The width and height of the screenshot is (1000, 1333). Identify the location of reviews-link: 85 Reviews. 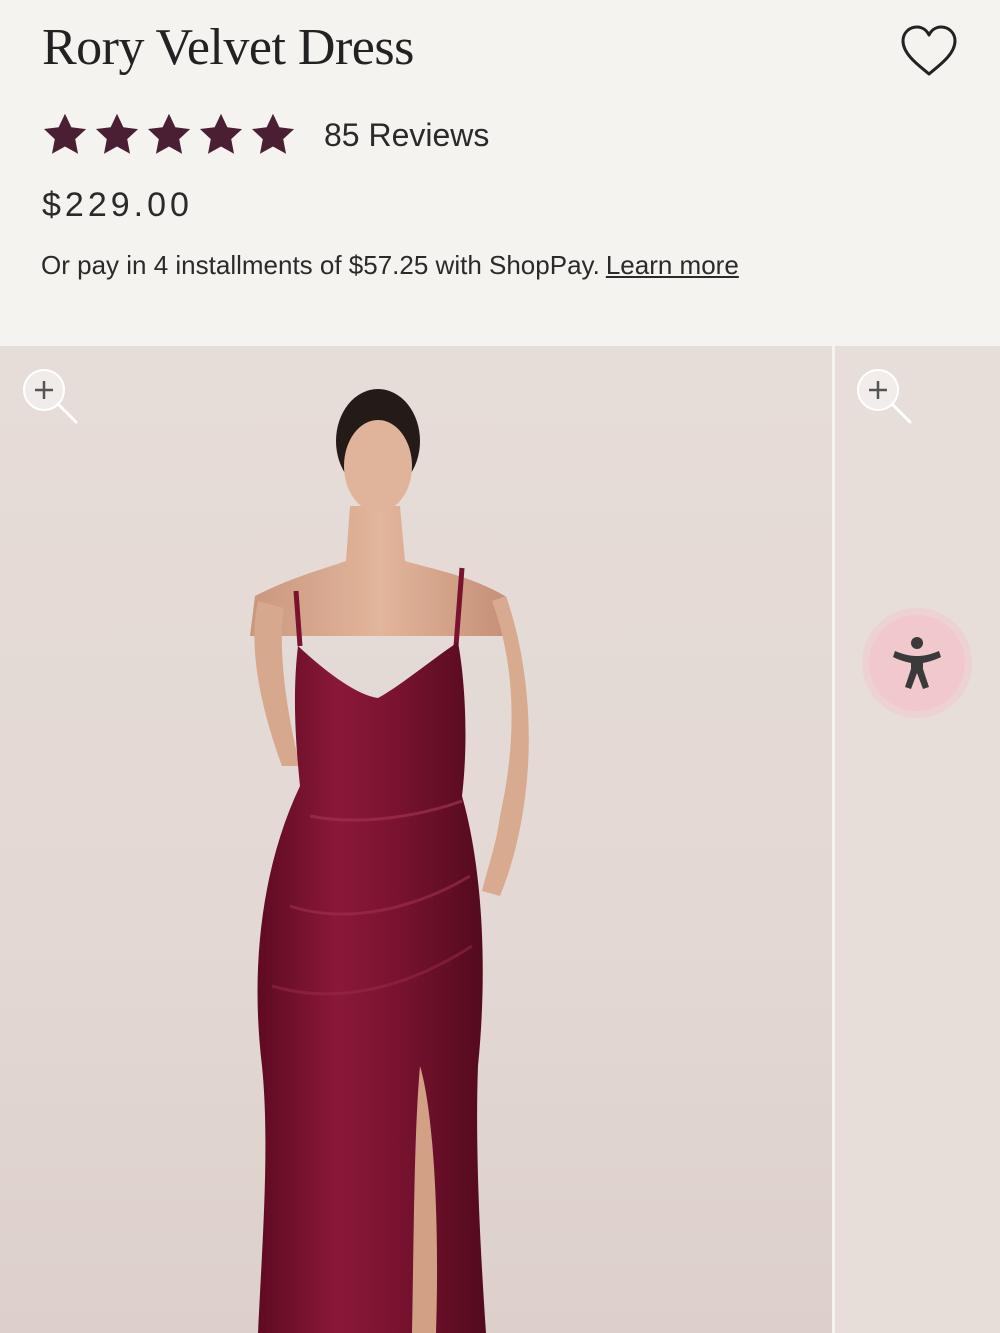
(406, 135).